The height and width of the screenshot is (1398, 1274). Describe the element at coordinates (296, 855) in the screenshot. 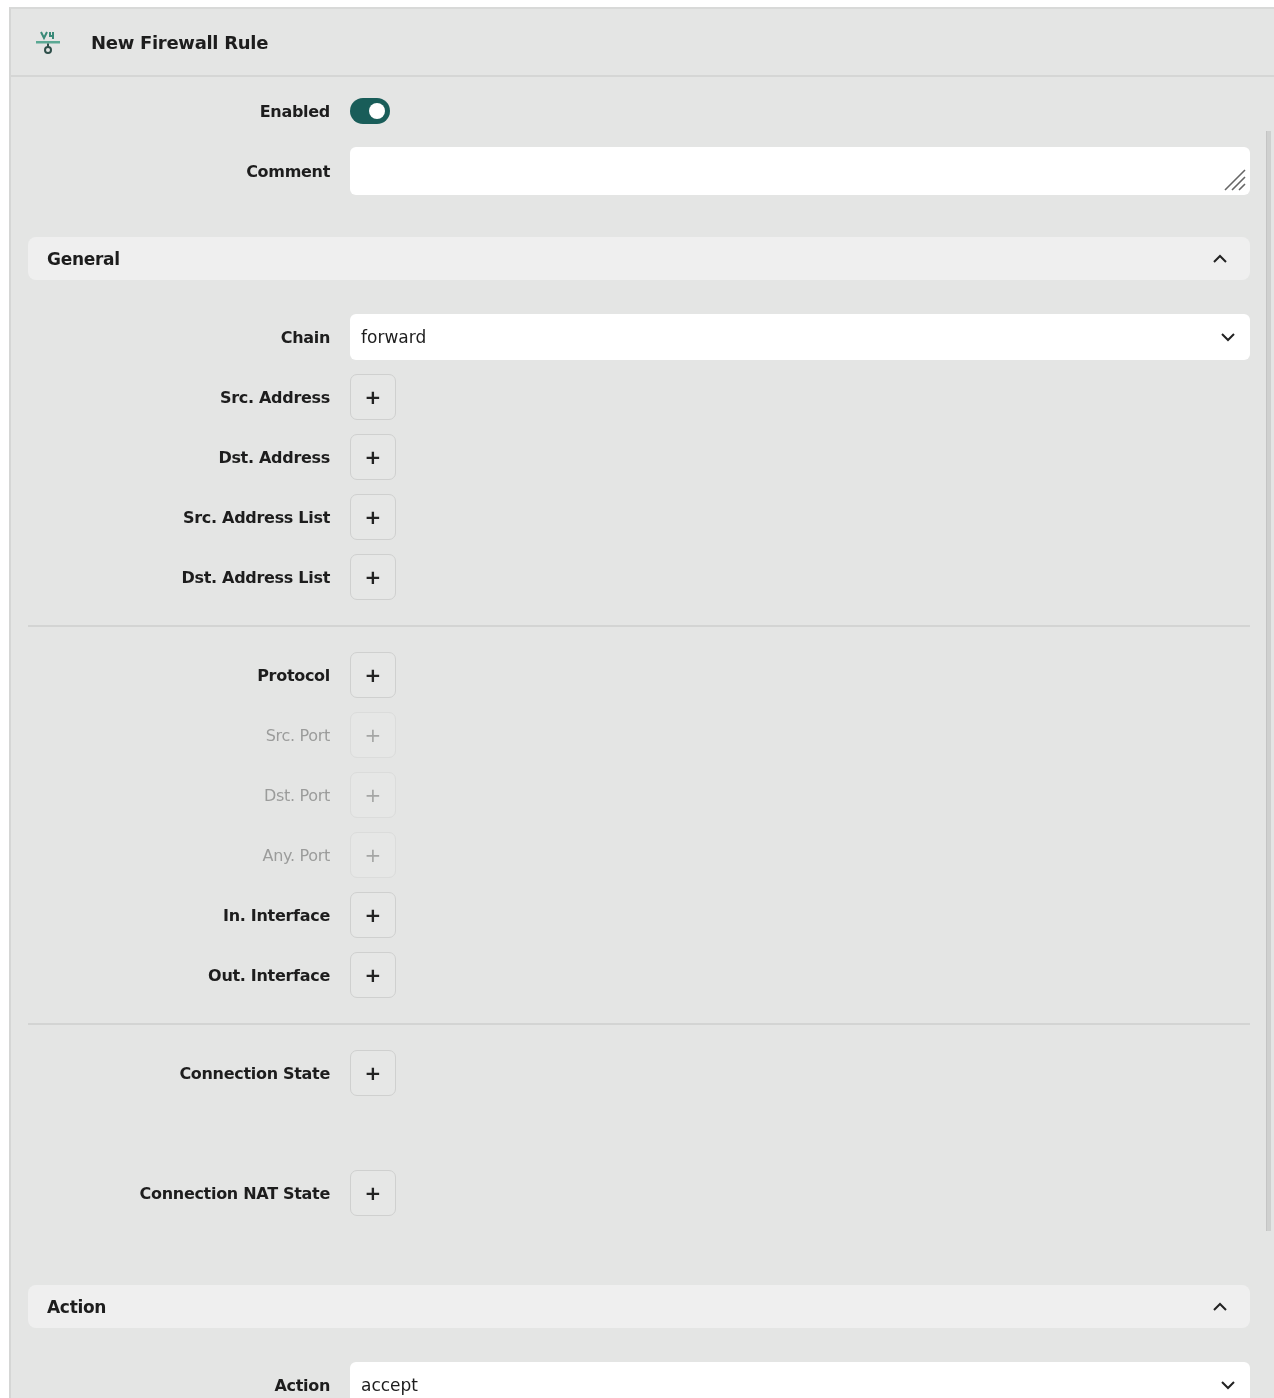

I see `field-label: Any. Port` at that location.